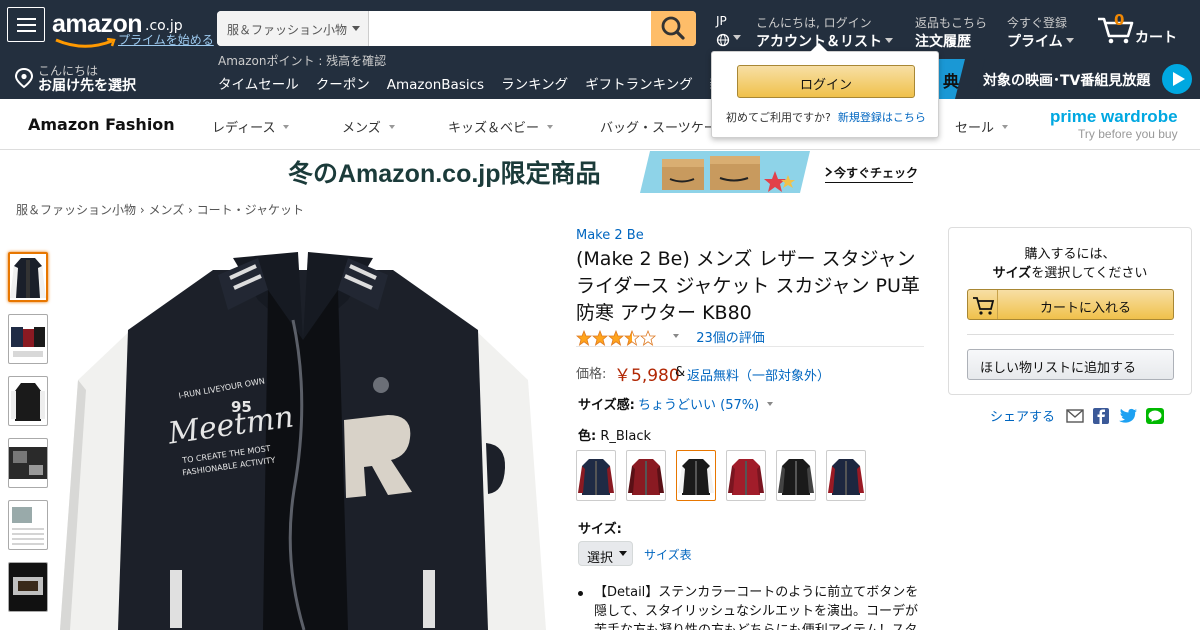  What do you see at coordinates (1089, 273) in the screenshot?
I see `buybox-line2-rest: を選択してください` at bounding box center [1089, 273].